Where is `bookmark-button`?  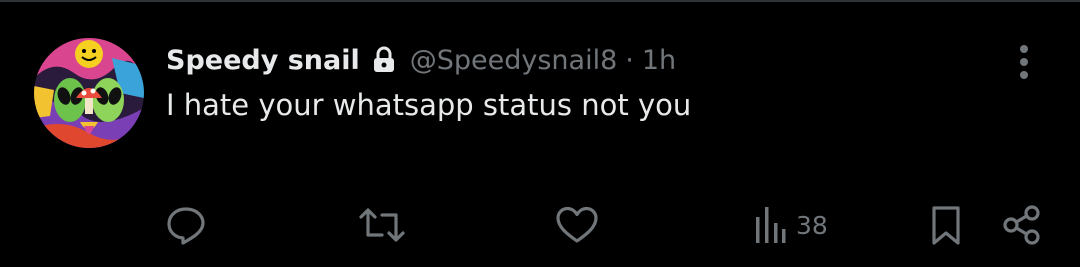 bookmark-button is located at coordinates (946, 225).